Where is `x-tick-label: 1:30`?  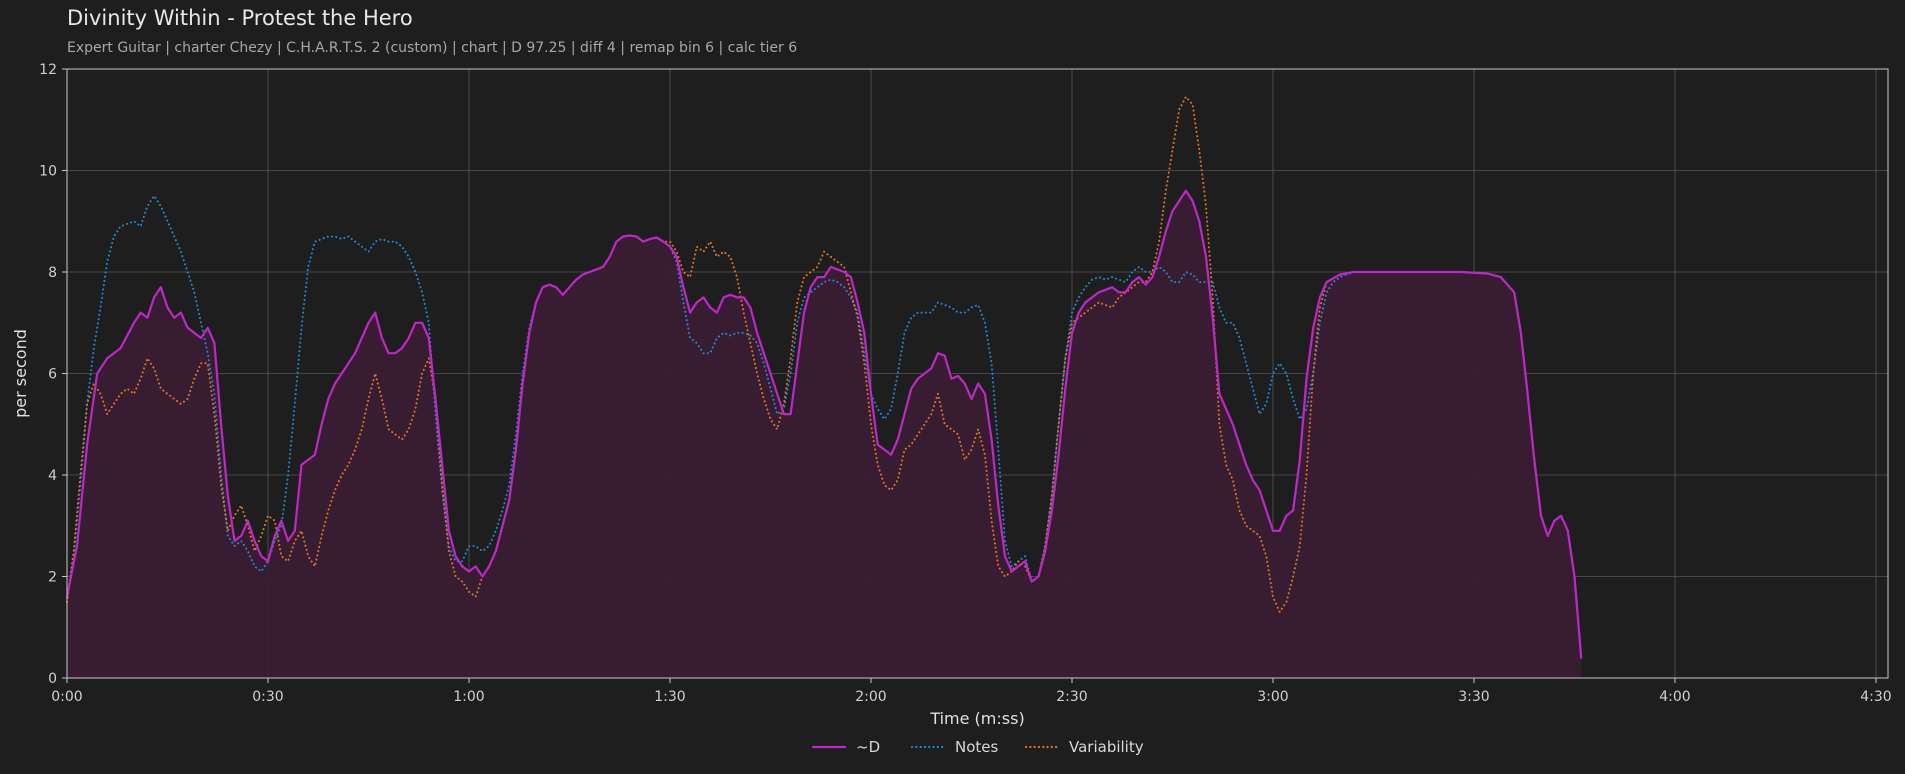 x-tick-label: 1:30 is located at coordinates (669, 697).